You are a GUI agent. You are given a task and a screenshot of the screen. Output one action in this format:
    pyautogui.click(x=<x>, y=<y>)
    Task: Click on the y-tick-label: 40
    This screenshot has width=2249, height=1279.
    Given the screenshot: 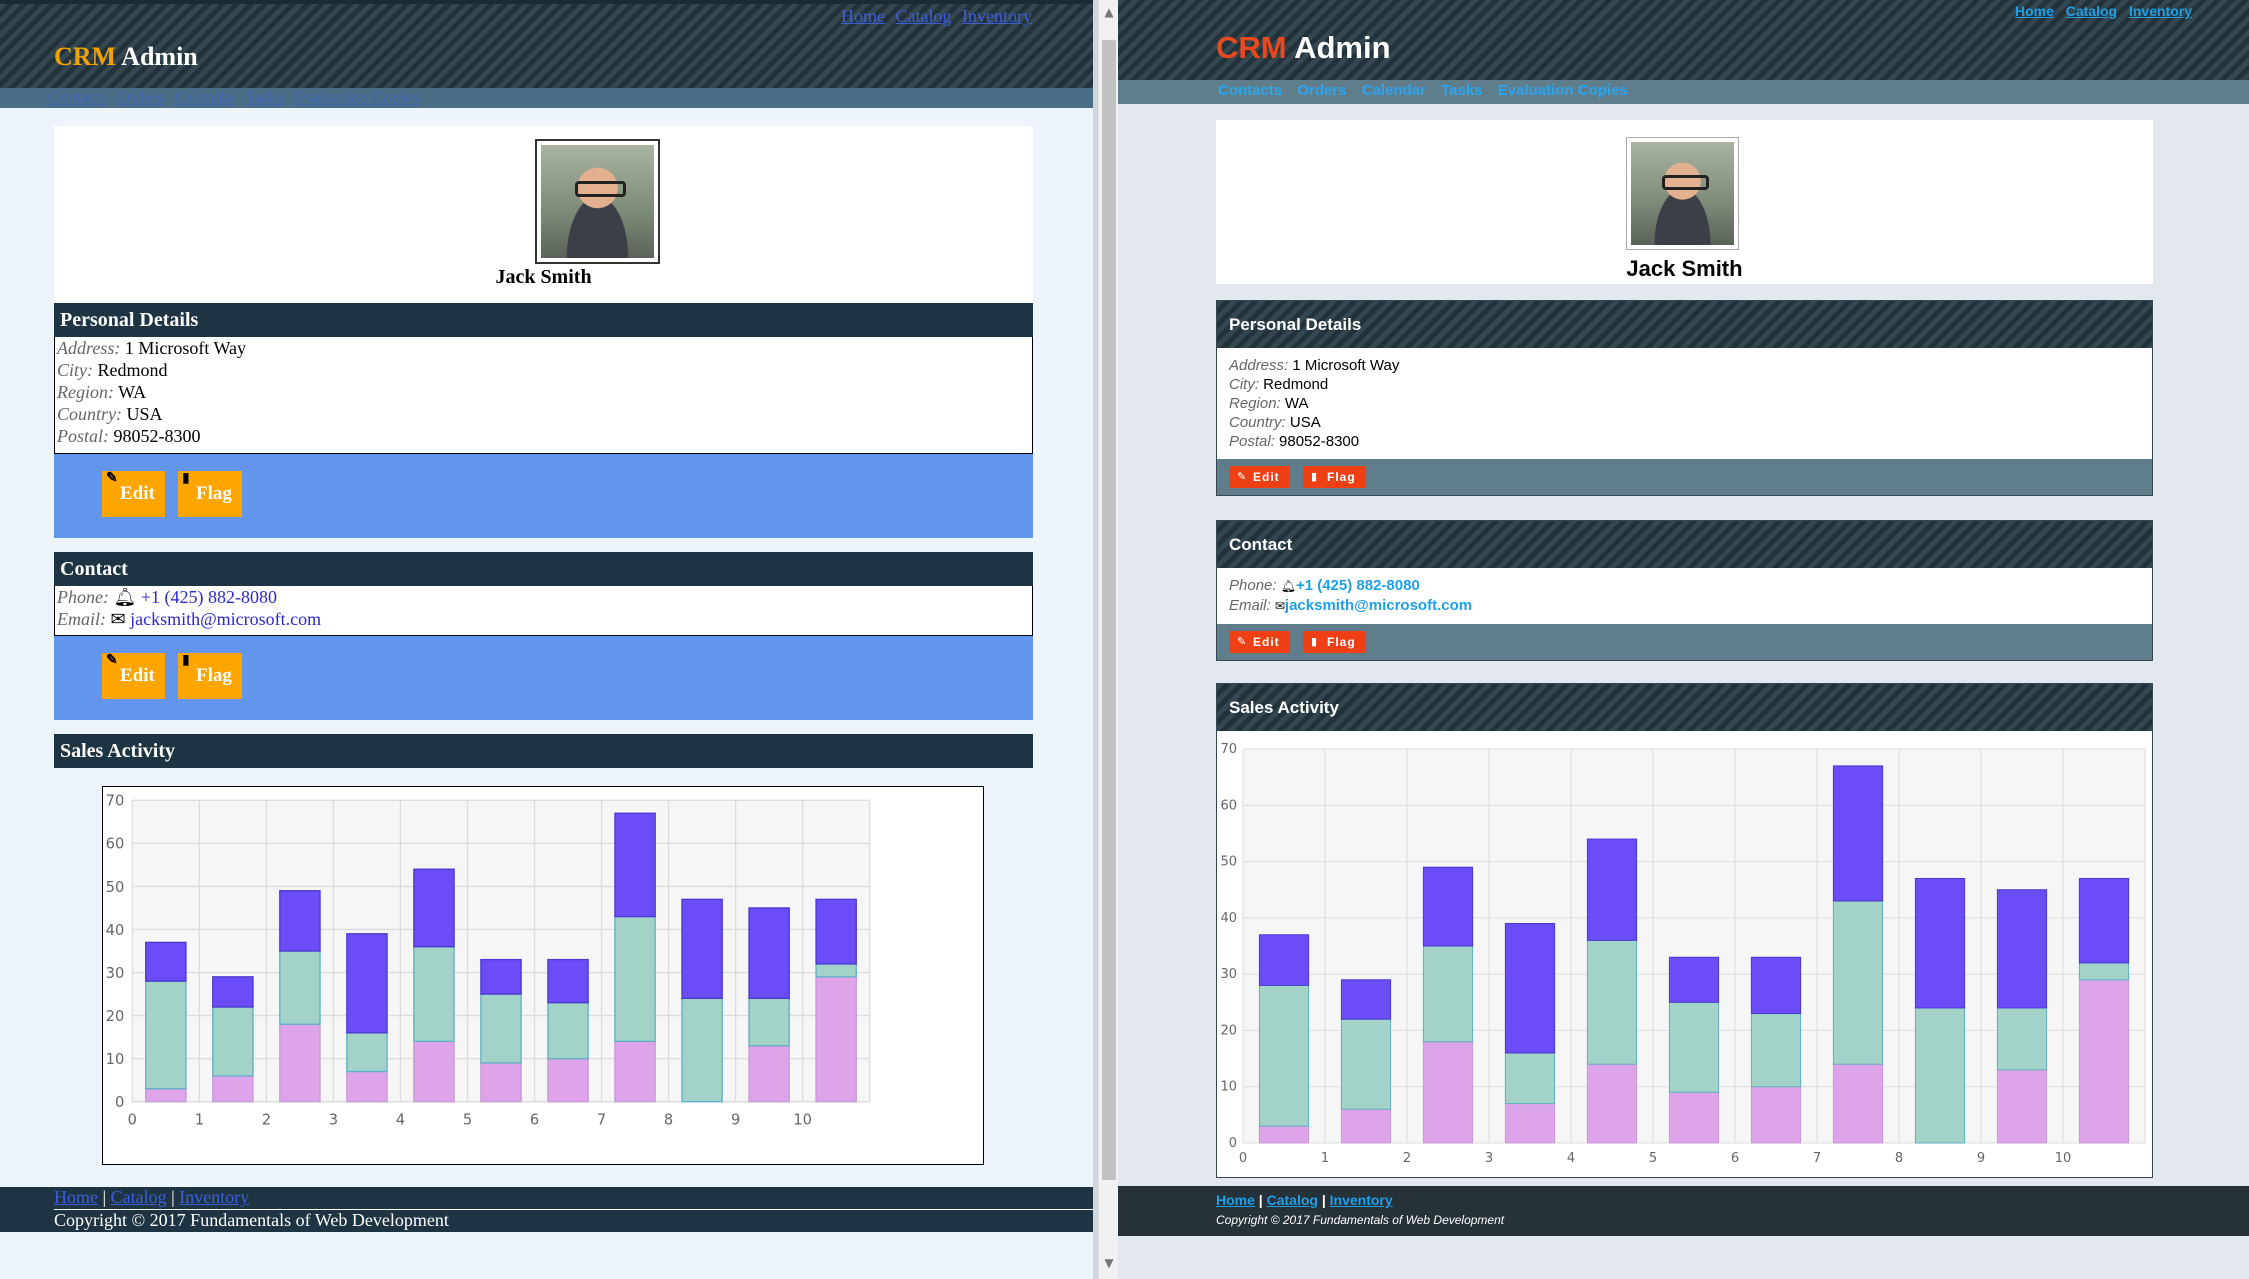 What is the action you would take?
    pyautogui.click(x=115, y=930)
    